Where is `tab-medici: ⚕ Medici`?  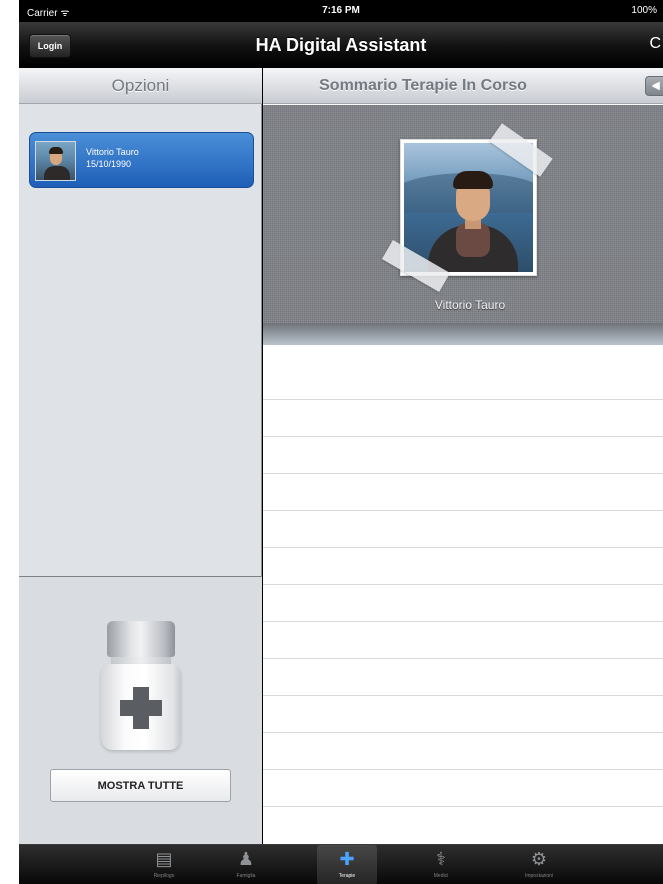
tab-medici: ⚕ Medici is located at coordinates (441, 864).